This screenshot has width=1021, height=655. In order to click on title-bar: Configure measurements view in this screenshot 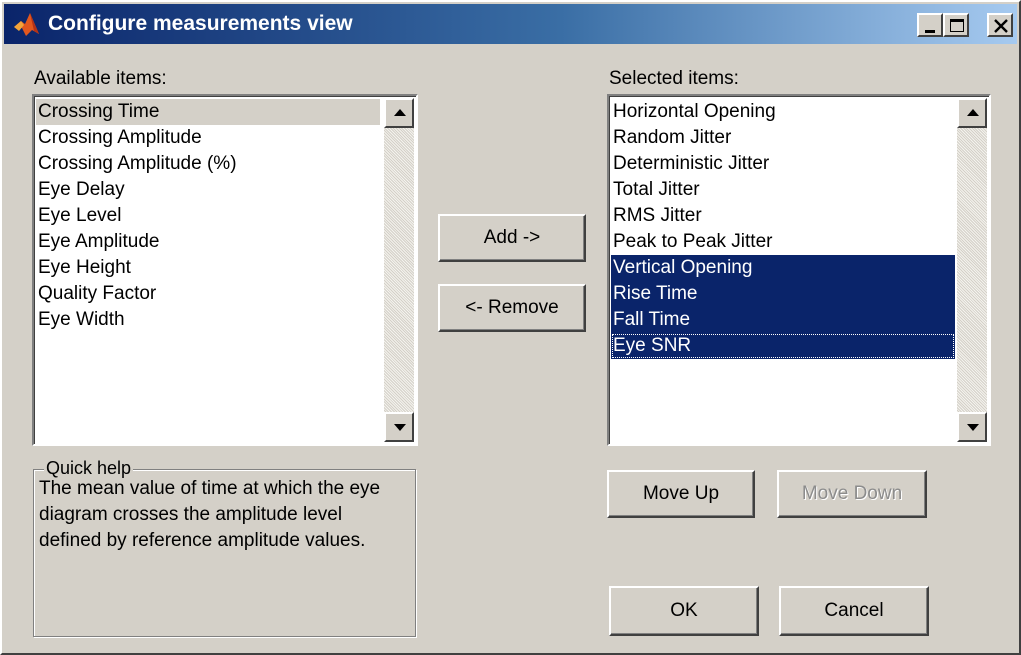, I will do `click(510, 24)`.